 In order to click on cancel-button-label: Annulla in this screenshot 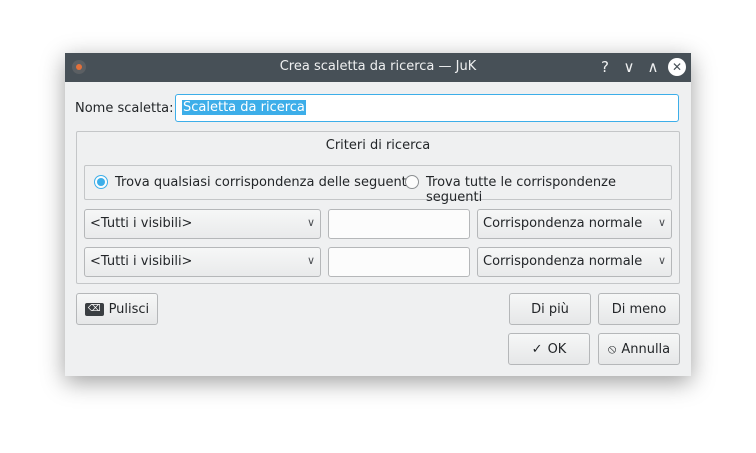, I will do `click(646, 349)`.